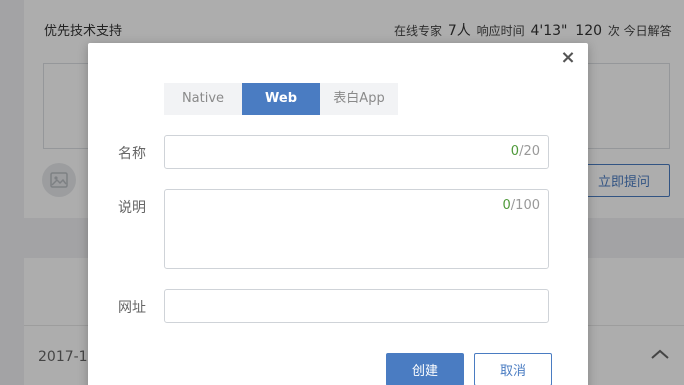 Image resolution: width=684 pixels, height=385 pixels. Describe the element at coordinates (203, 99) in the screenshot. I see `tab-native: Native` at that location.